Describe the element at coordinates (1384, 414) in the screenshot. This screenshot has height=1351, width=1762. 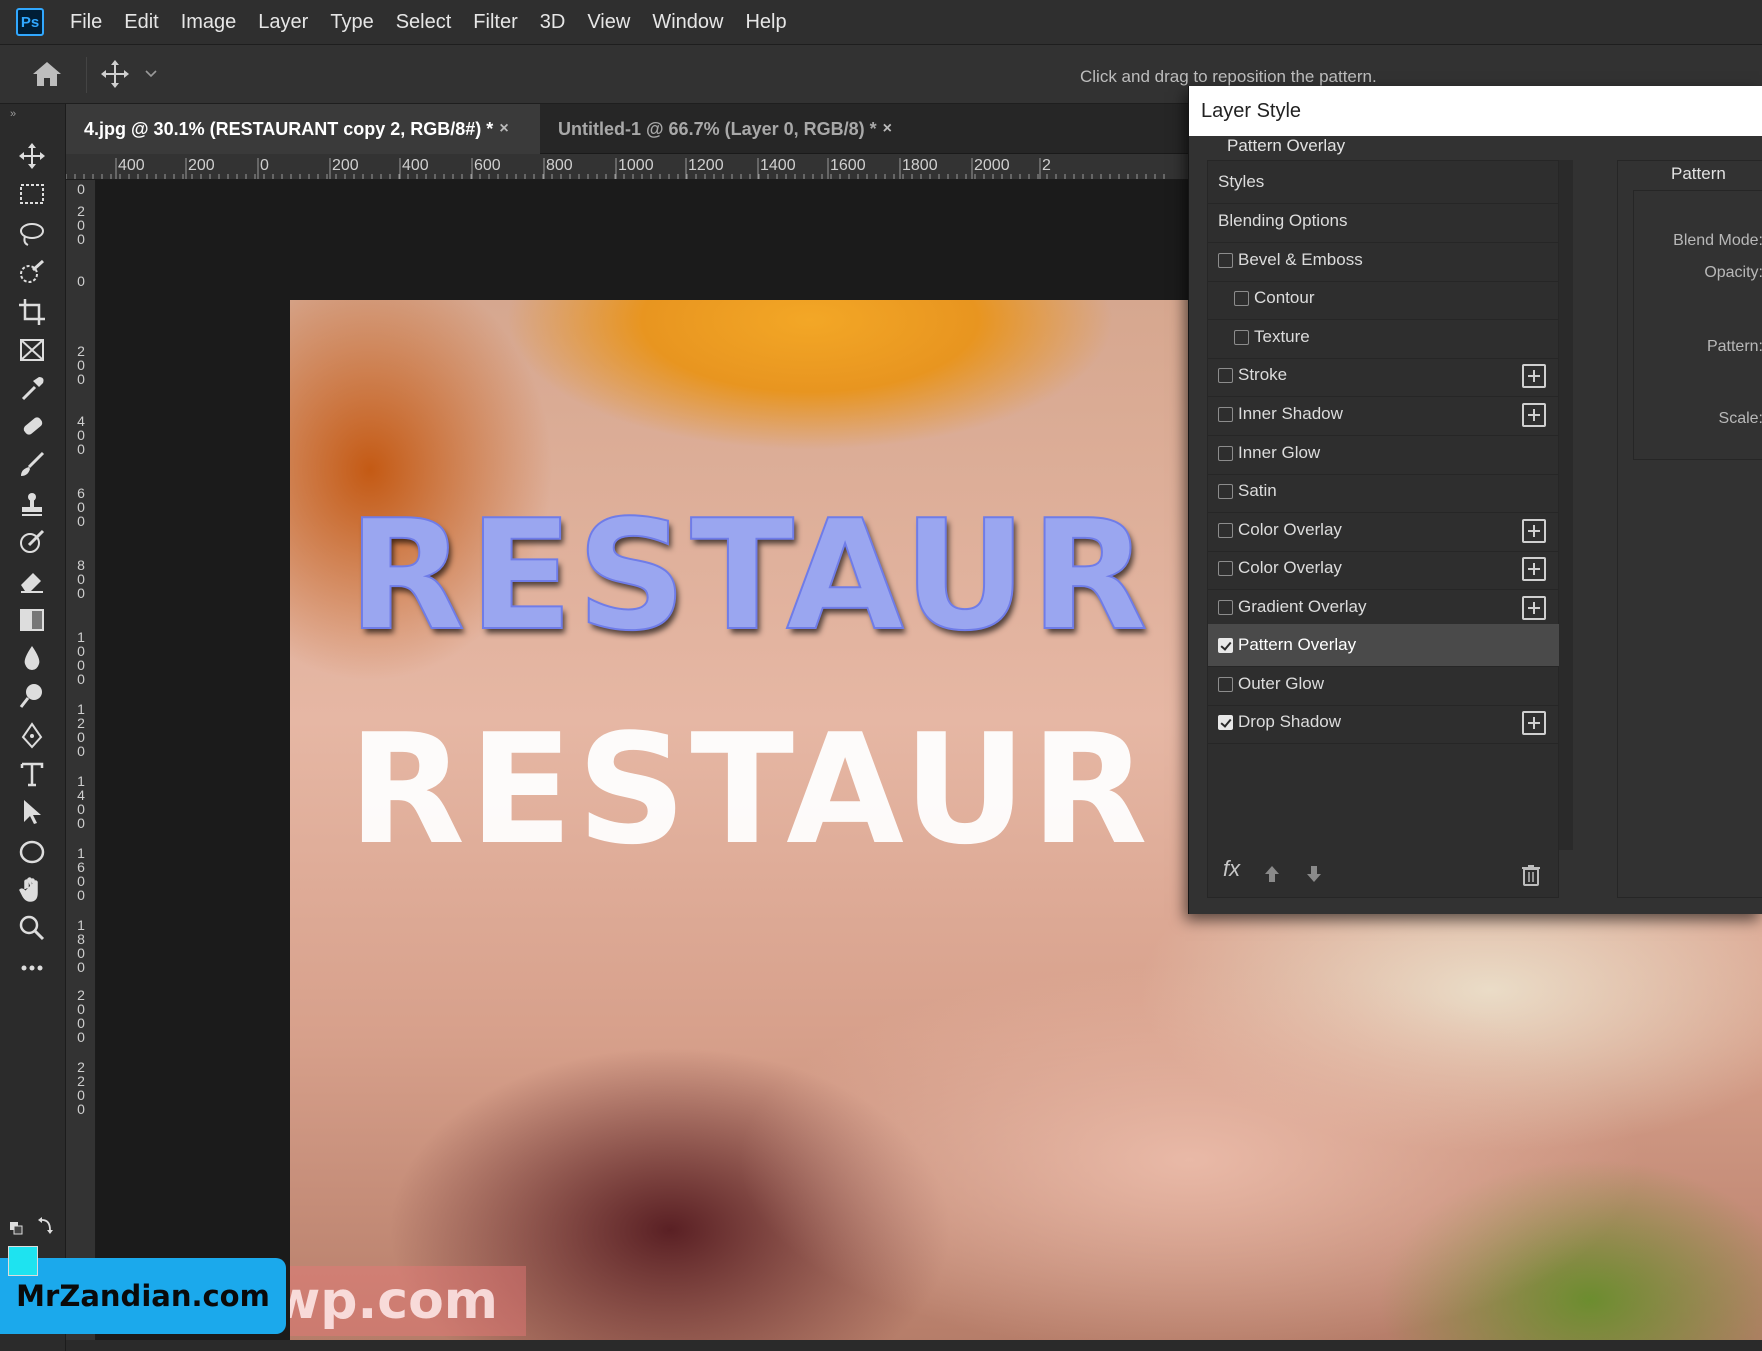
I see `style-item-inner-shadow: Inner Shadow` at that location.